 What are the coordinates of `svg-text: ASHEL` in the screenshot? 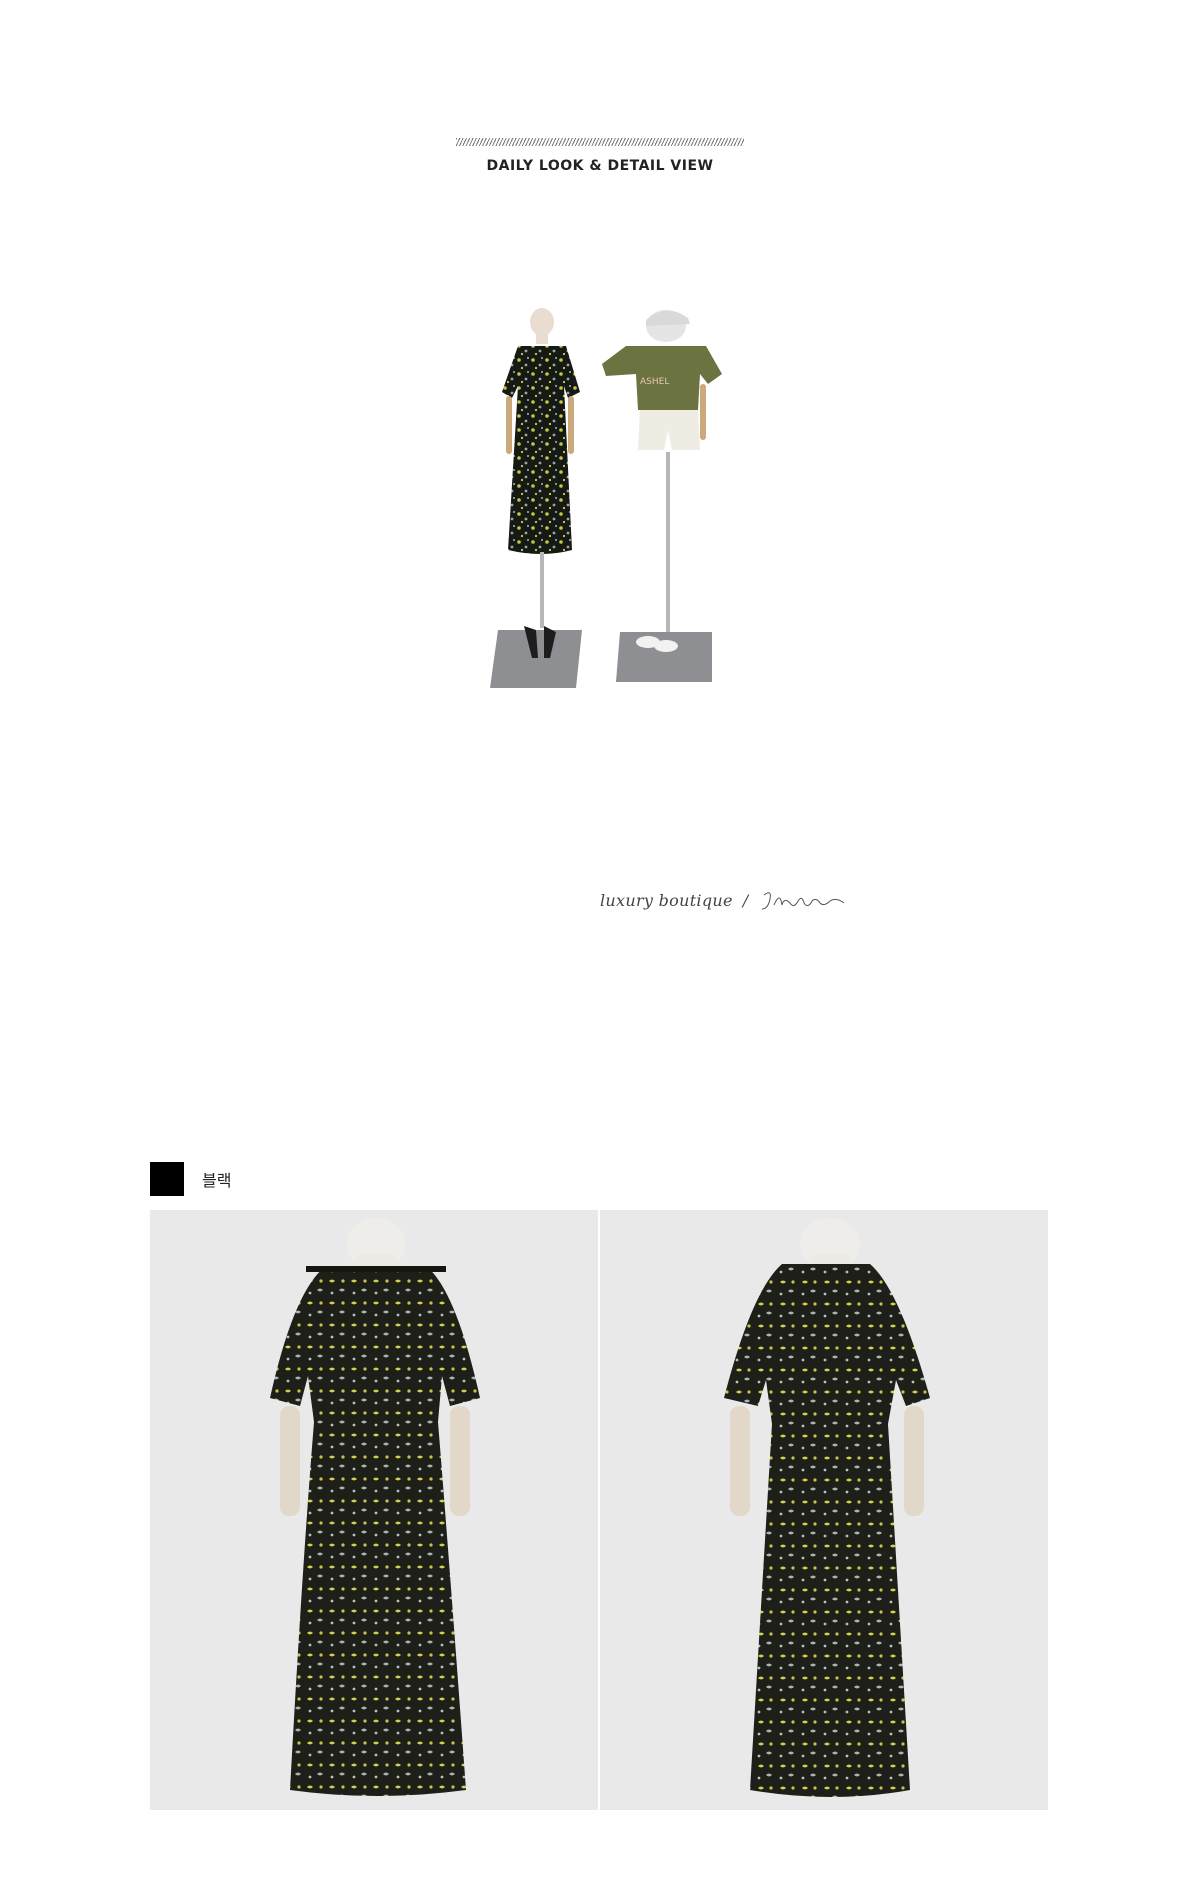 It's located at (654, 382).